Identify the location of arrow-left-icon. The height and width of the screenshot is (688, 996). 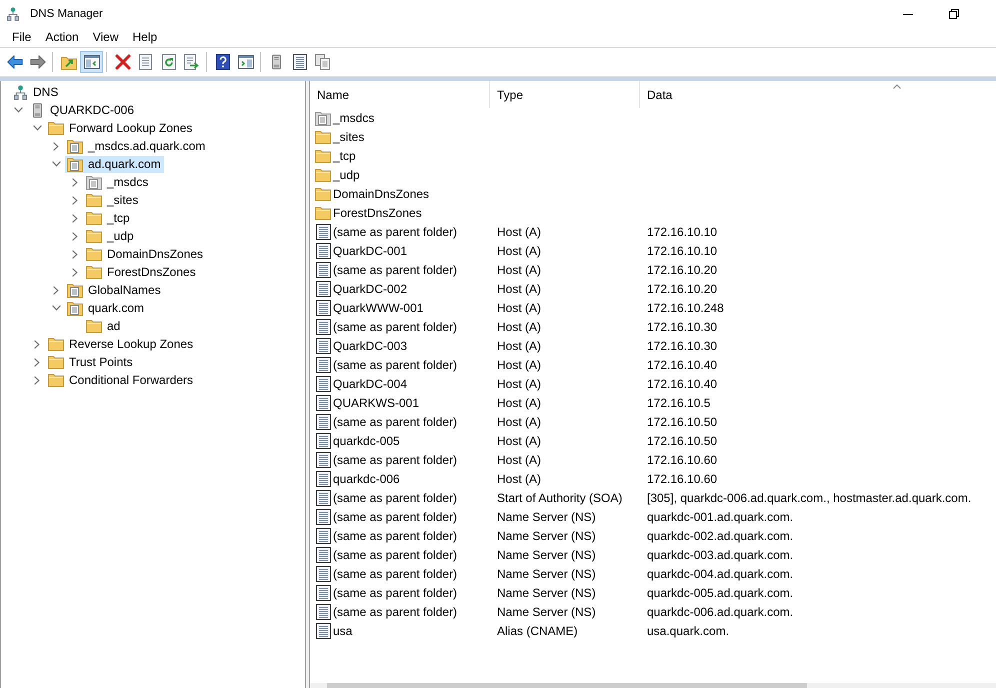
(14, 62).